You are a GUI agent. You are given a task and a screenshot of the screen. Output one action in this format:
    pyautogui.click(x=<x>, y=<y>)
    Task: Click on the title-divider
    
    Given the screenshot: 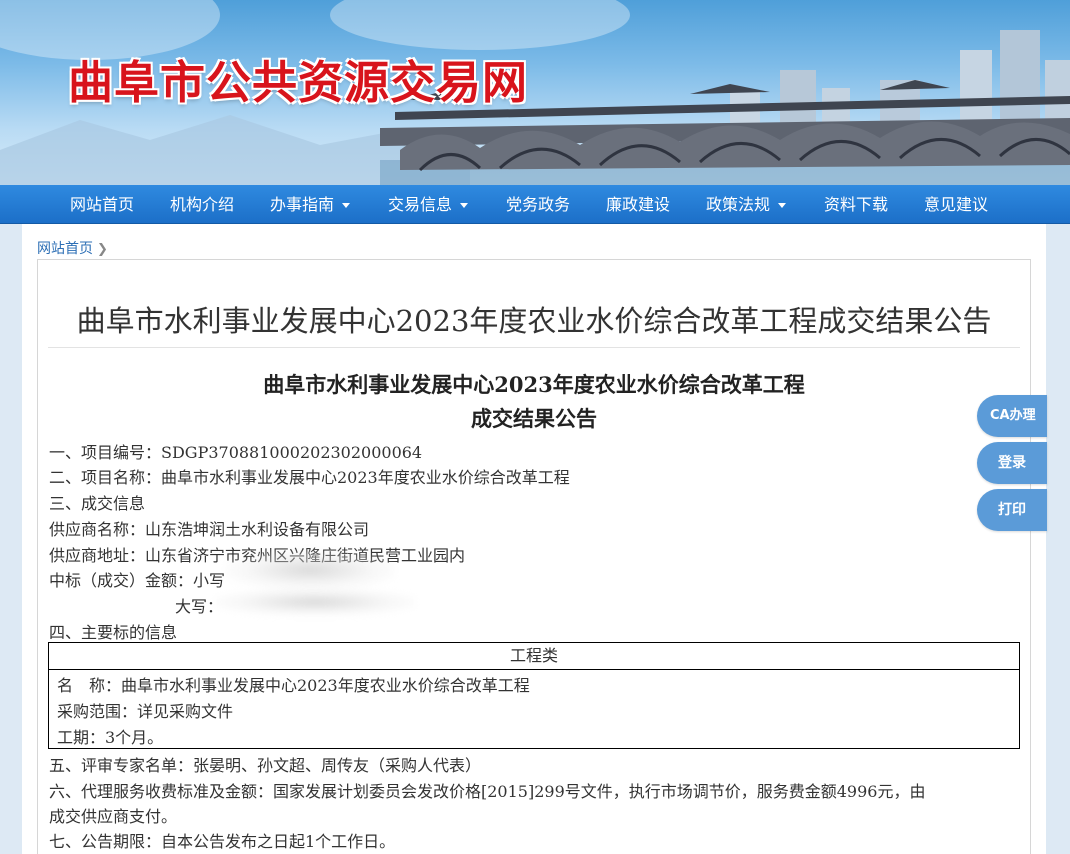 What is the action you would take?
    pyautogui.click(x=534, y=347)
    